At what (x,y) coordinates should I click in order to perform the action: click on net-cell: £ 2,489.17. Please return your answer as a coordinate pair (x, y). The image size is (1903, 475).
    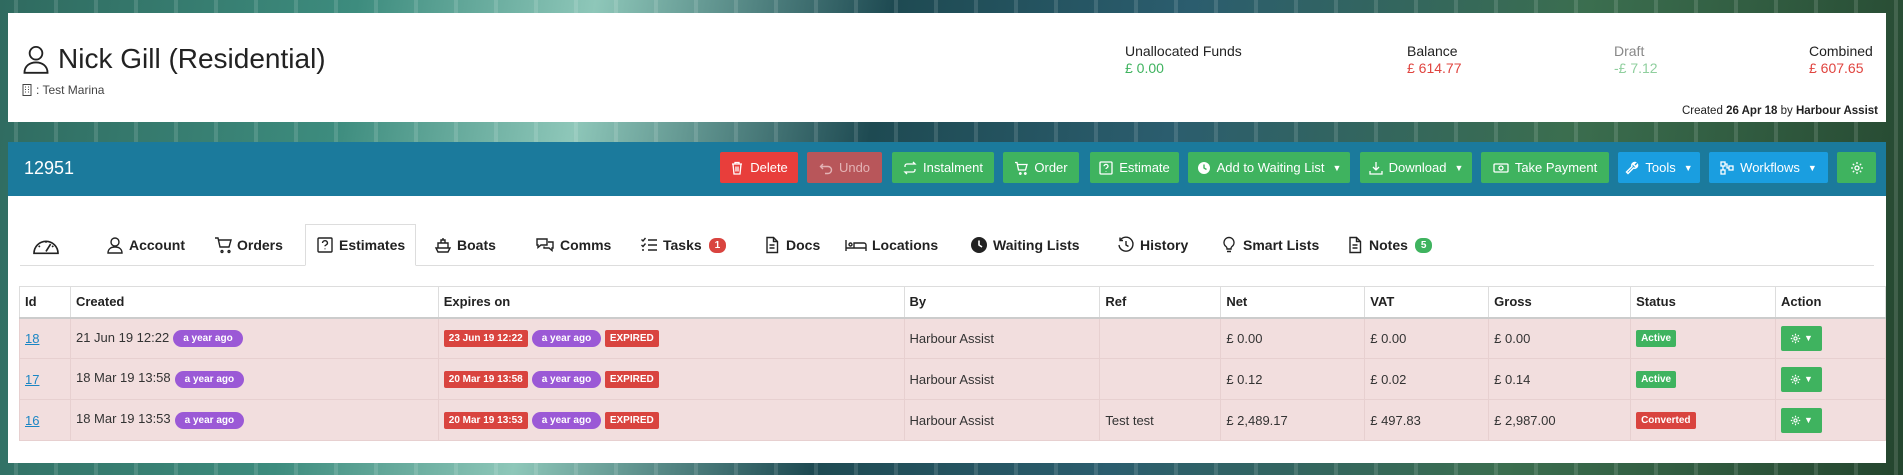
    Looking at the image, I should click on (1293, 420).